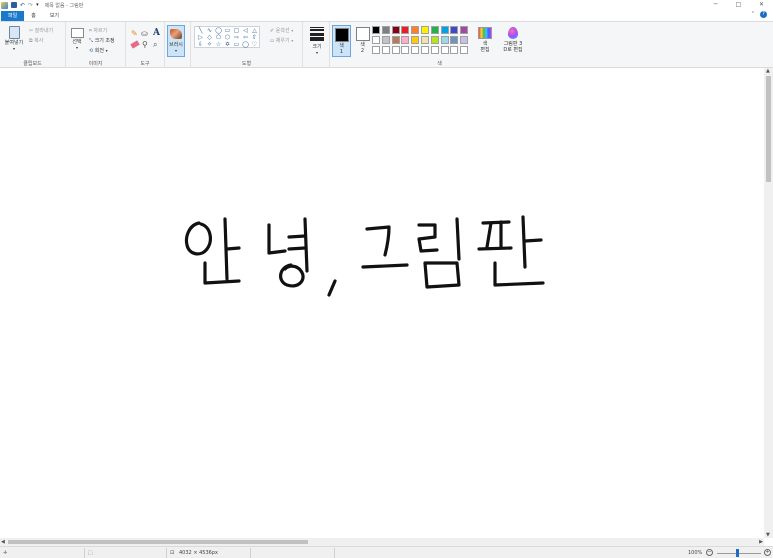  I want to click on colors-group: 색, so click(429, 45).